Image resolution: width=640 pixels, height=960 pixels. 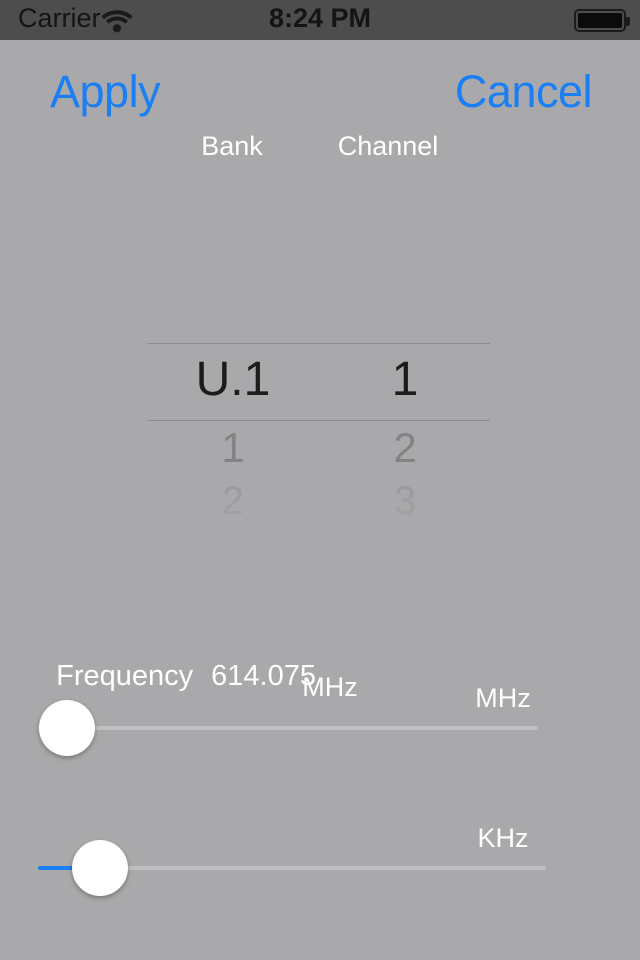 I want to click on channel-column-header: Channel, so click(x=388, y=146).